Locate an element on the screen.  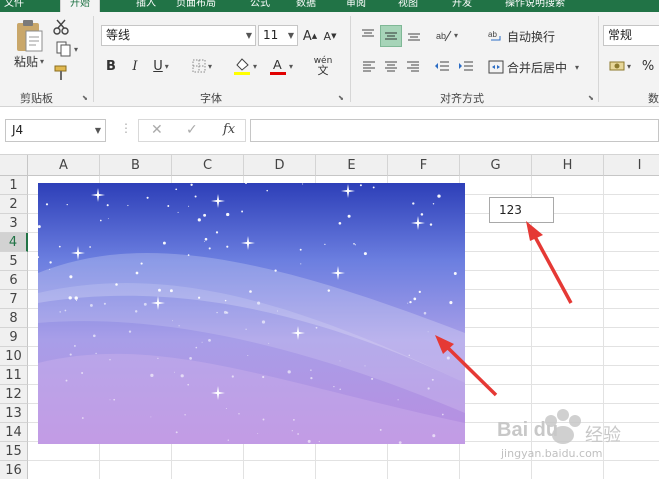
merge-center-label: 合并后居中 is located at coordinates (537, 67).